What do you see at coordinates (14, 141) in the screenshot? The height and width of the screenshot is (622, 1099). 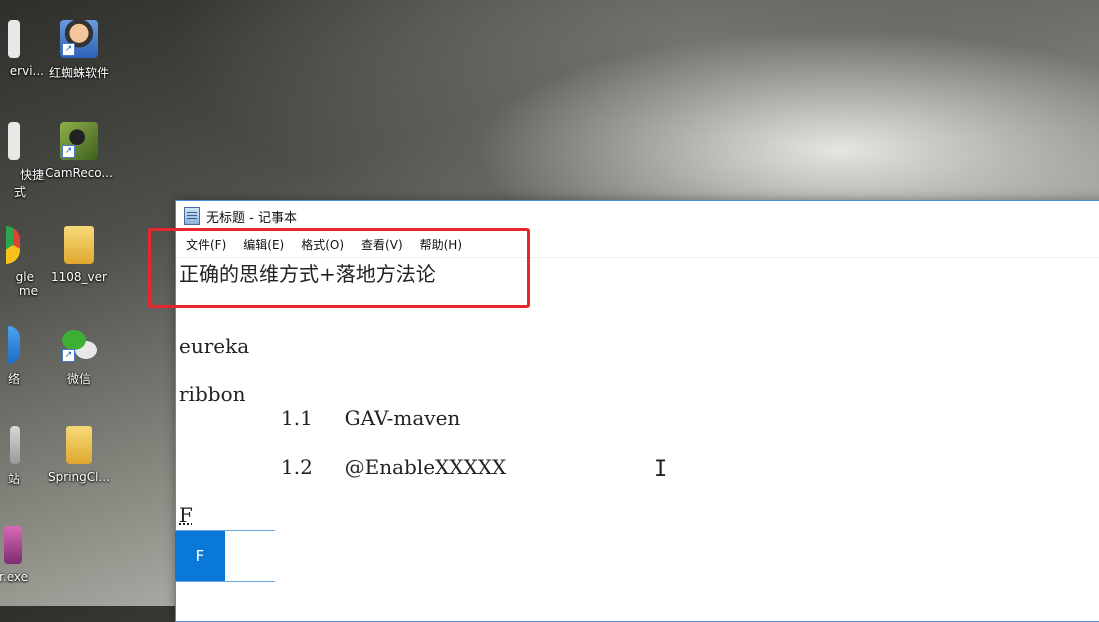 I see `shortcut-icon` at bounding box center [14, 141].